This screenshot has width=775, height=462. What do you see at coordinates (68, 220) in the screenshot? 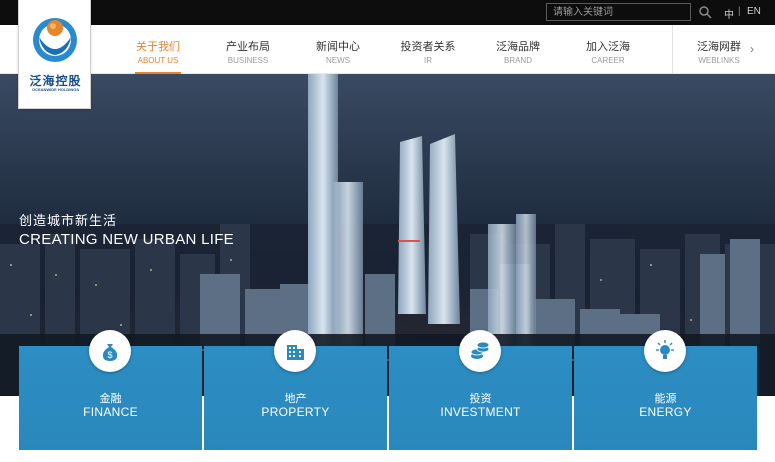
I see `hero-slogan-cn: 创造城市新生活` at bounding box center [68, 220].